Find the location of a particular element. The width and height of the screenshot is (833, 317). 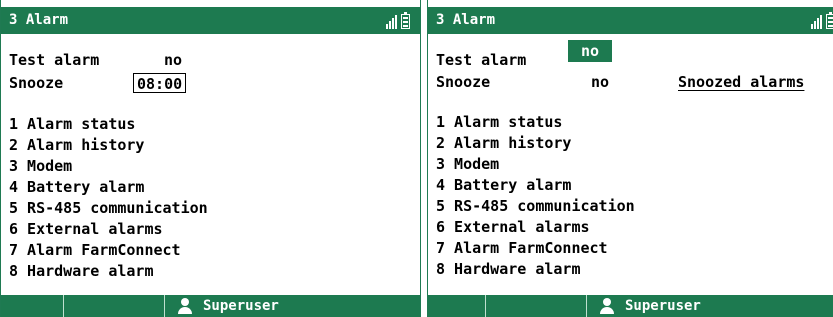

test-alarm-value: no is located at coordinates (173, 60).